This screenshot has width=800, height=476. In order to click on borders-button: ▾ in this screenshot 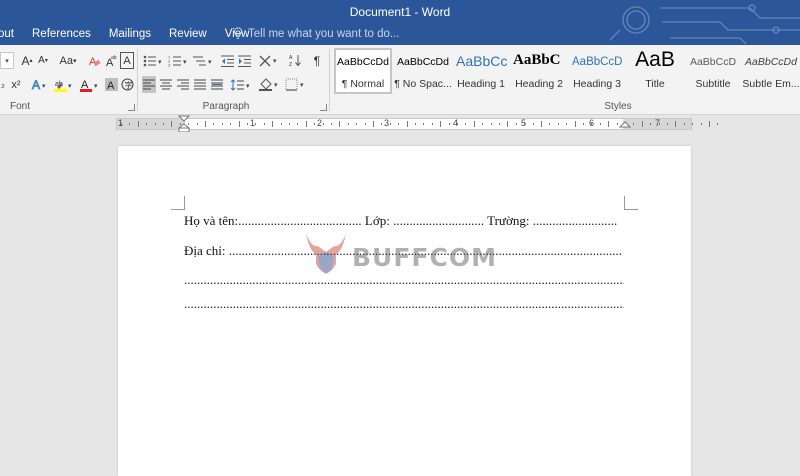, I will do `click(295, 84)`.